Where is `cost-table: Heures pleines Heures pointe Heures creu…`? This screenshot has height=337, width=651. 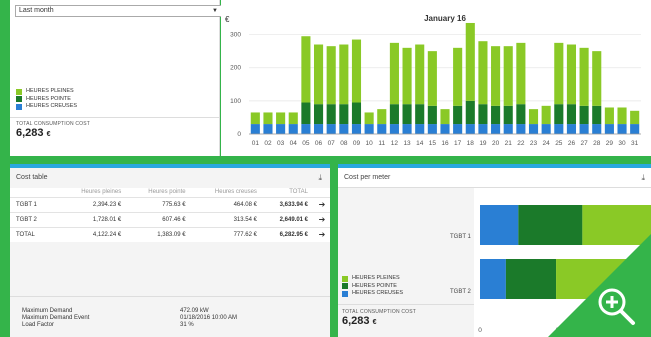 cost-table: Heures pleines Heures pointe Heures creu… is located at coordinates (170, 215).